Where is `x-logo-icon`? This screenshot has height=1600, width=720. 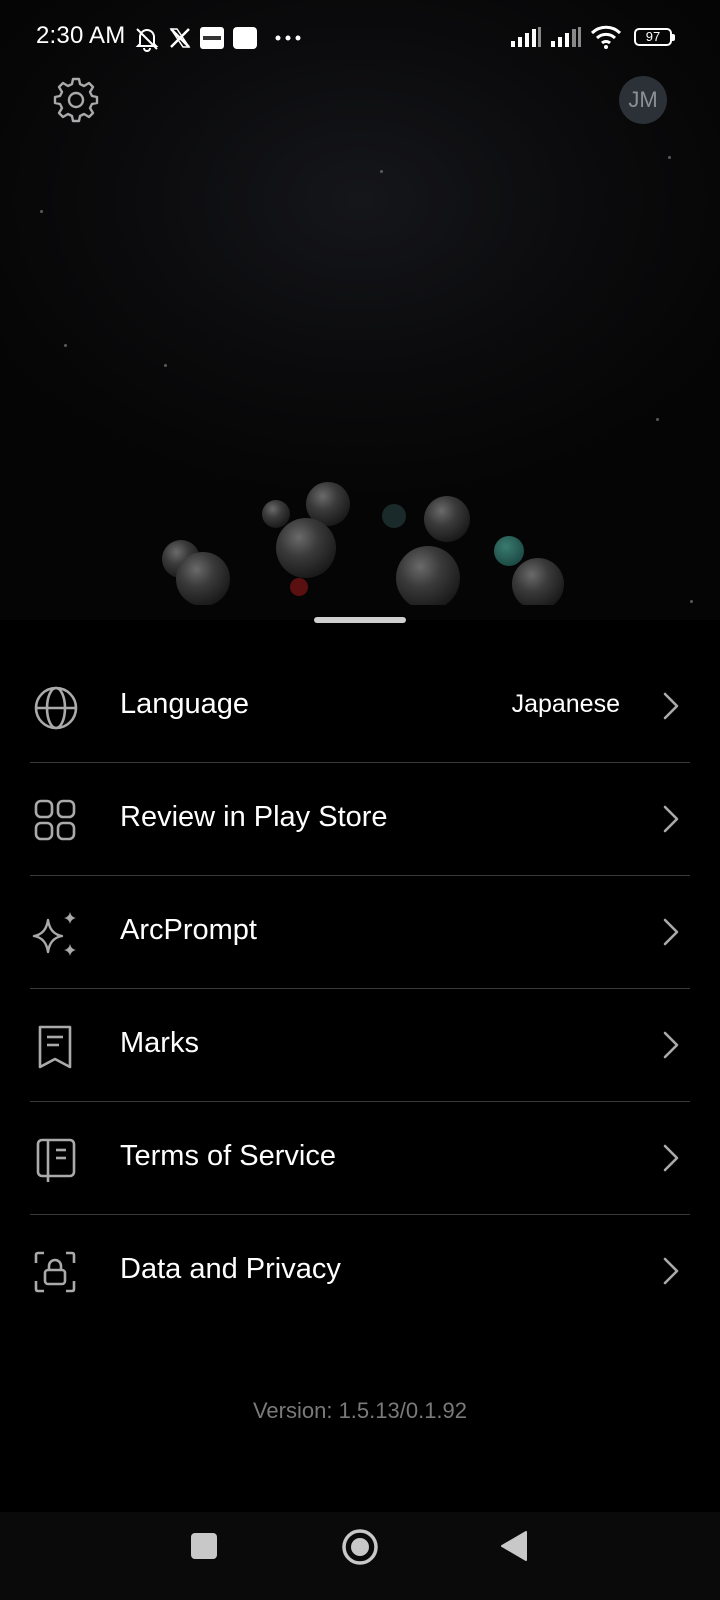
x-logo-icon is located at coordinates (180, 40).